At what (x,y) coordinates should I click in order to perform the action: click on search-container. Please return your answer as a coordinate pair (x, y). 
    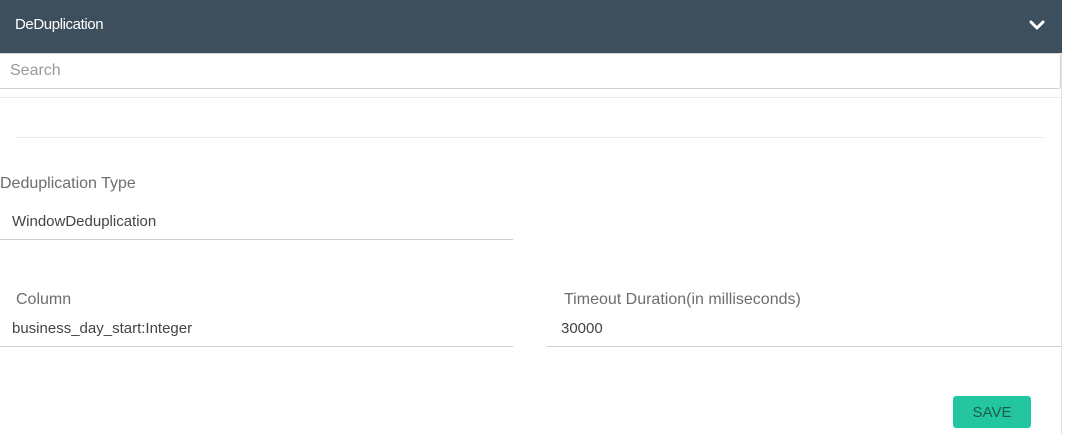
    Looking at the image, I should click on (530, 71).